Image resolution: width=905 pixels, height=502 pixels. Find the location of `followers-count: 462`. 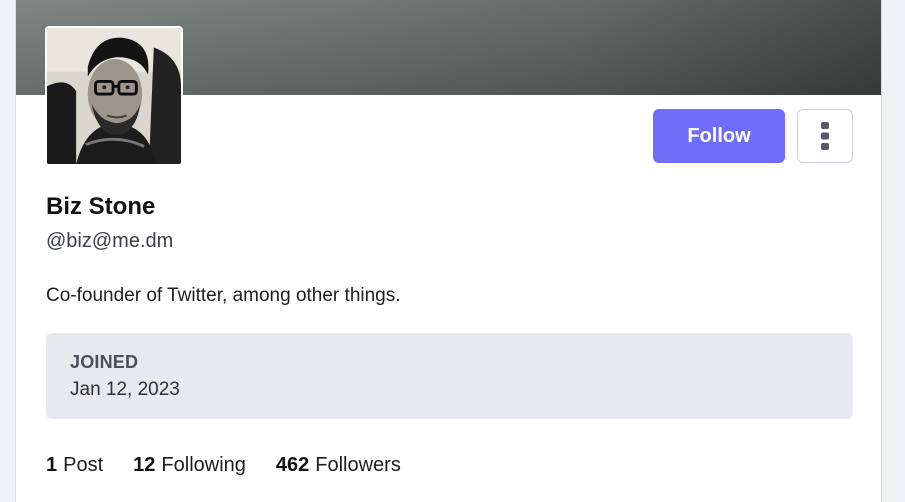

followers-count: 462 is located at coordinates (292, 465).